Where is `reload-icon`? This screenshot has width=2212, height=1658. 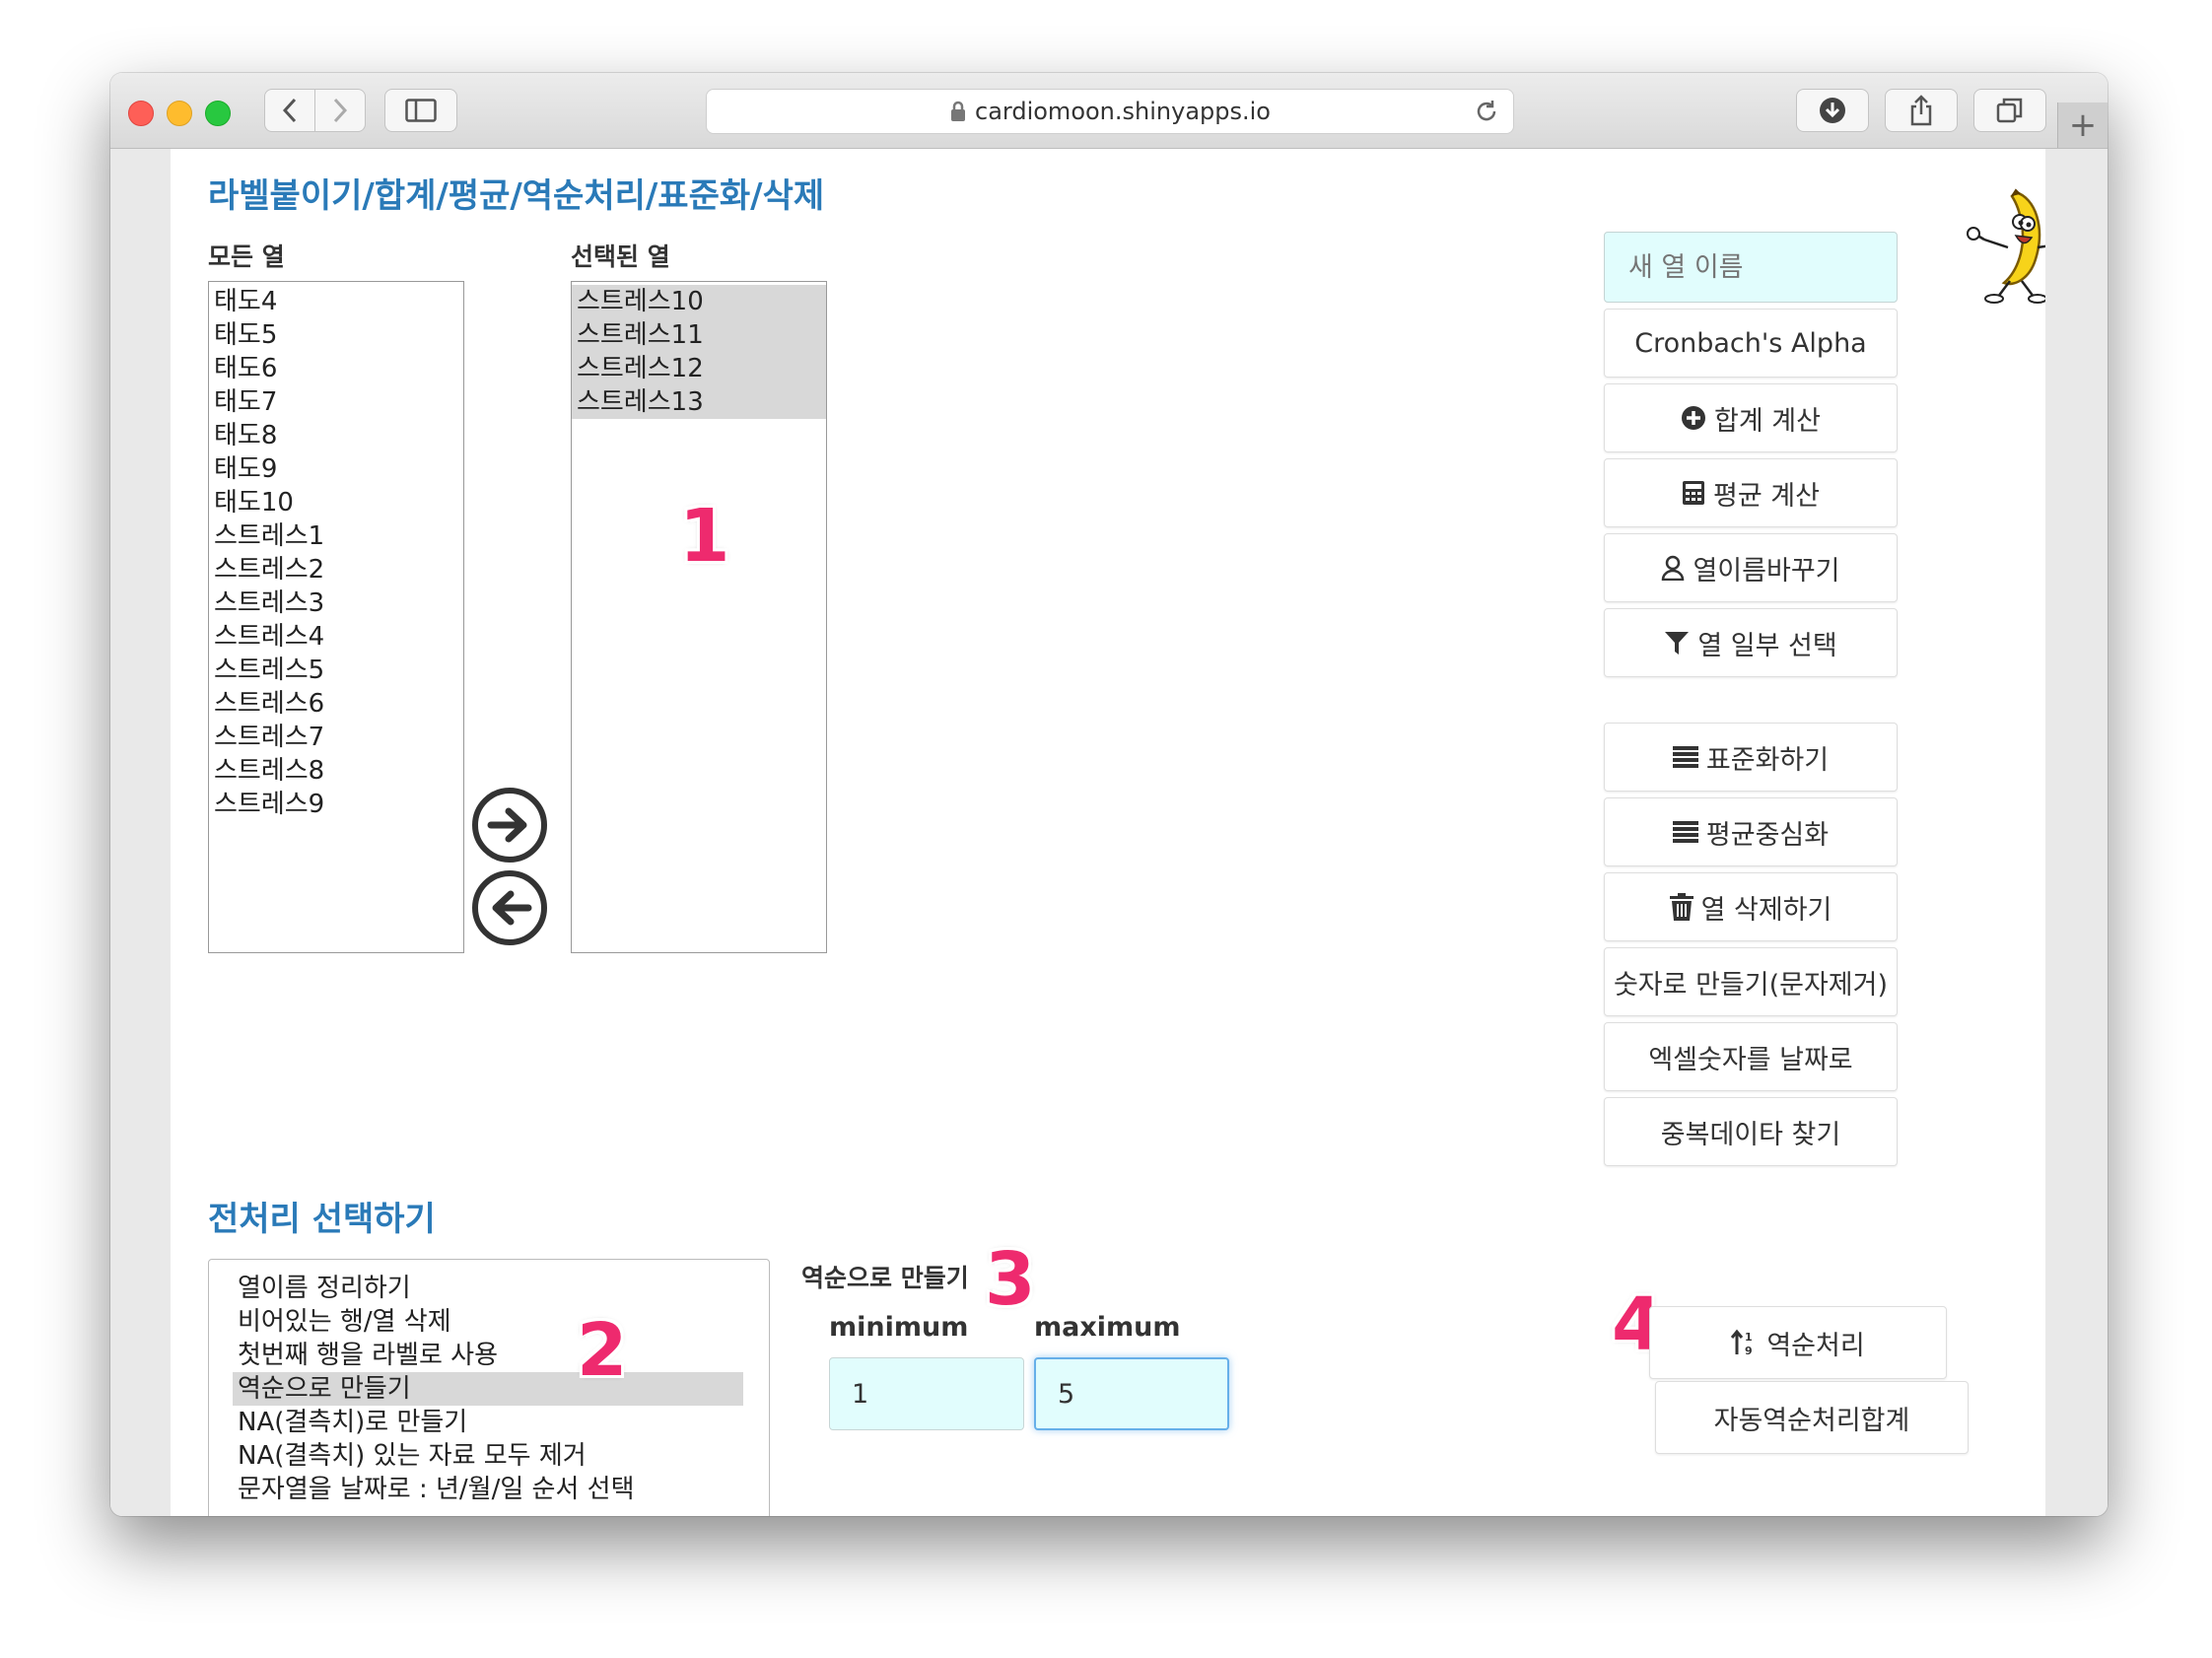
reload-icon is located at coordinates (1487, 111).